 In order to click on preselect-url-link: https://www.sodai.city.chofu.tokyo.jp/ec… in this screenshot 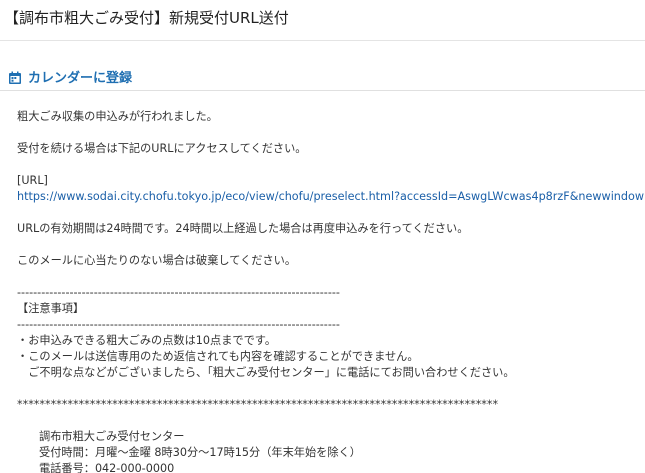, I will do `click(331, 197)`.